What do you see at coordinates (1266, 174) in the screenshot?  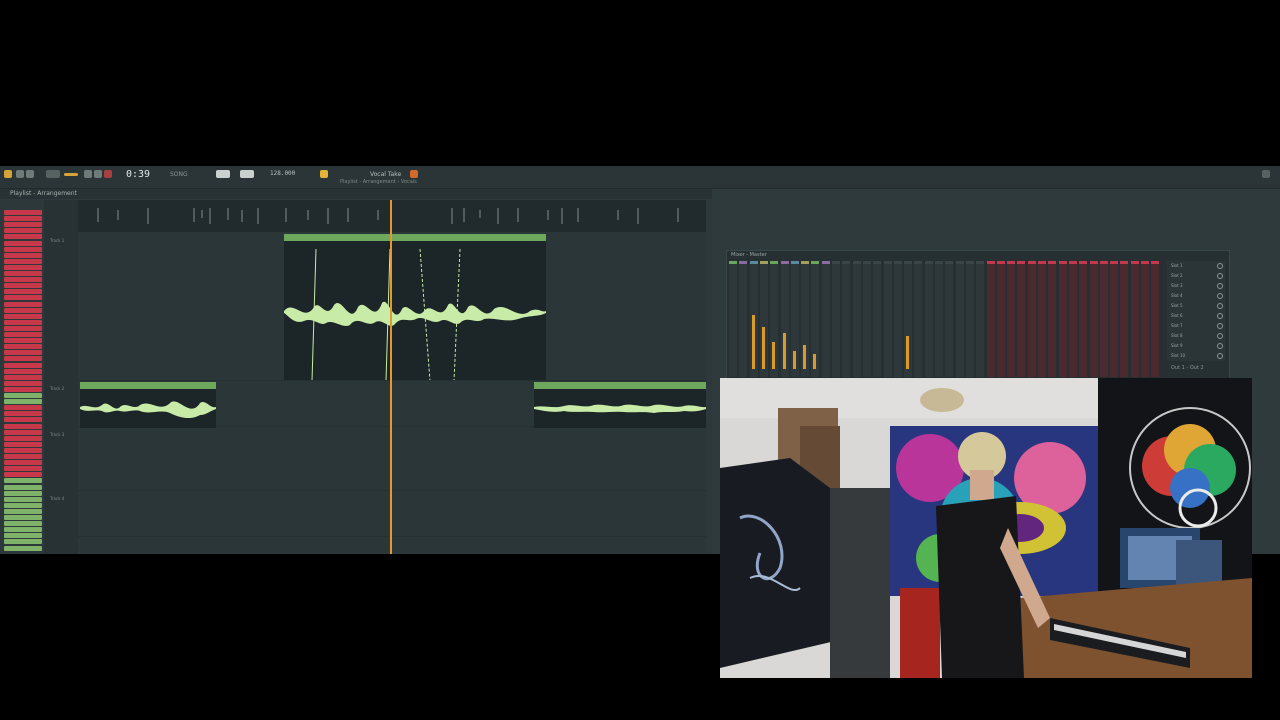 I see `window-menu-icon` at bounding box center [1266, 174].